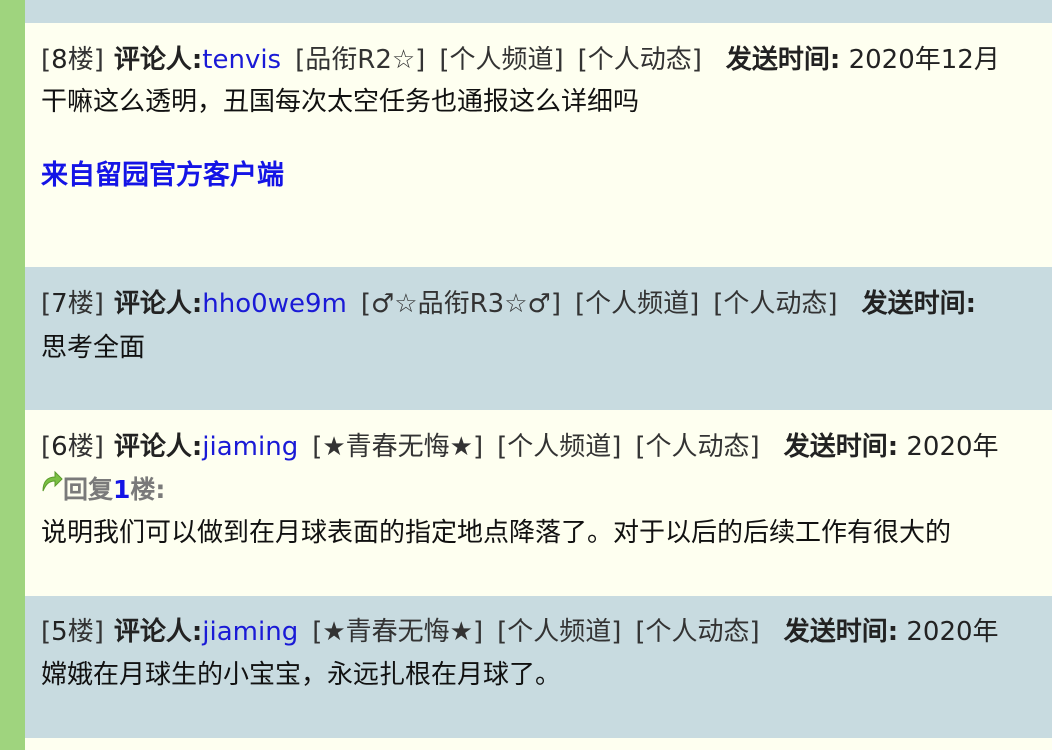 The image size is (1052, 750). Describe the element at coordinates (340, 102) in the screenshot. I see `comment-body: 干嘛这么透明，丑国每次太空任务也通报这么详细吗` at that location.